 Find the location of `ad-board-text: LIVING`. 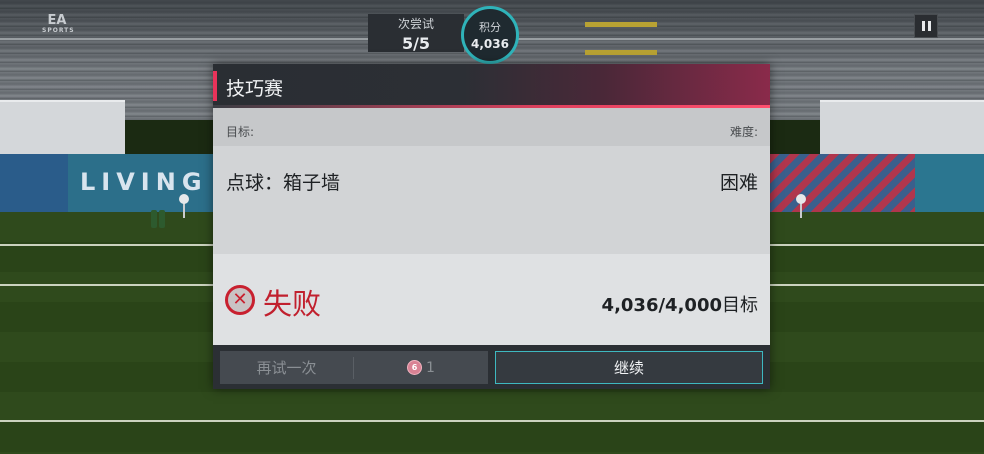

ad-board-text: LIVING is located at coordinates (144, 182).